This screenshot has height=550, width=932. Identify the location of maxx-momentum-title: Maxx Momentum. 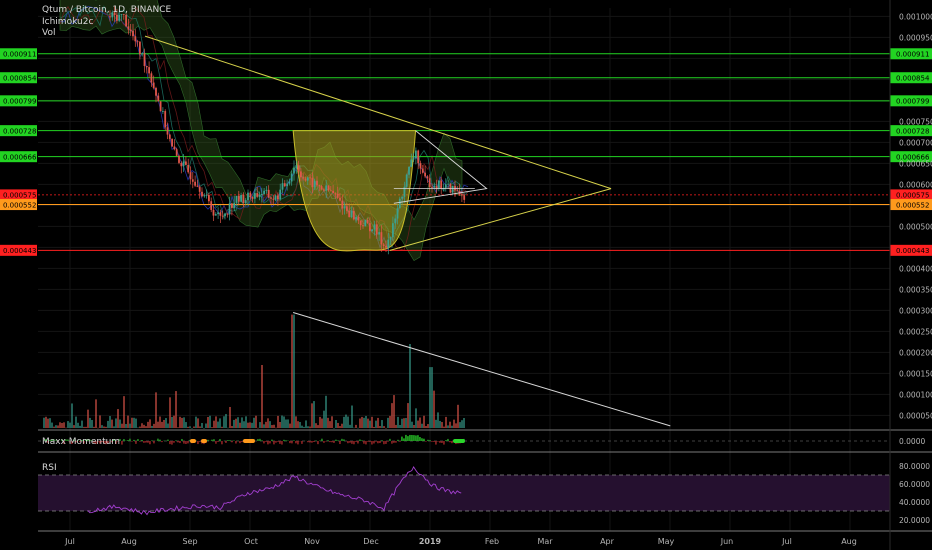
(81, 442).